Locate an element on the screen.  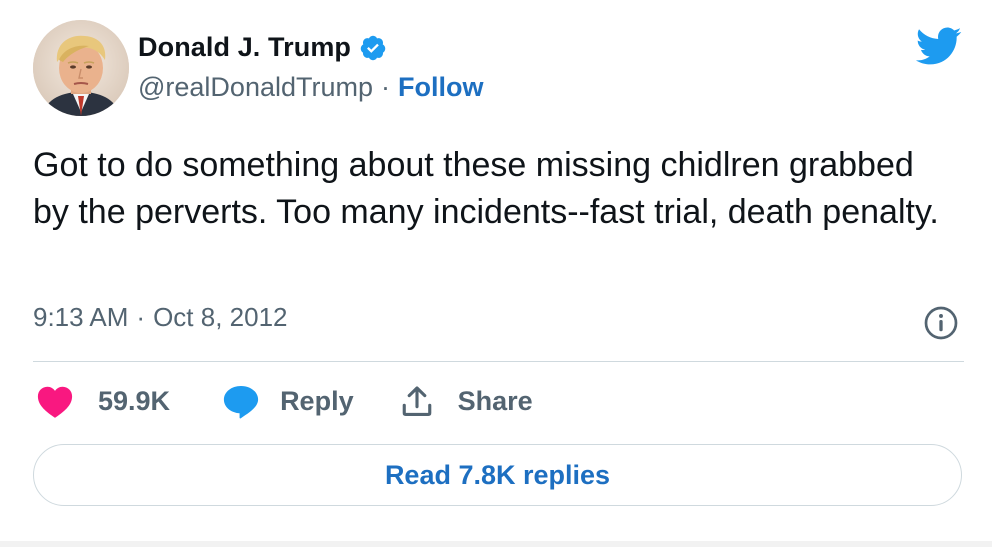
like-count: 59.9K is located at coordinates (134, 400).